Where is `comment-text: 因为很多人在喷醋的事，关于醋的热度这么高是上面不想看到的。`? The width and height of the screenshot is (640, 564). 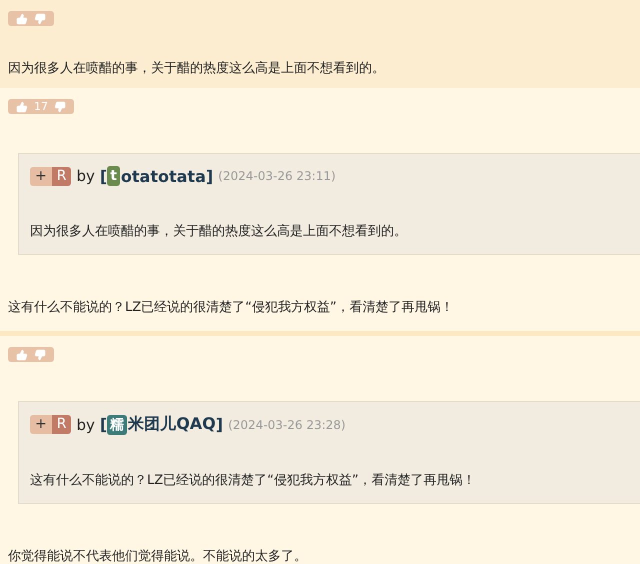
comment-text: 因为很多人在喷醋的事，关于醋的热度这么高是上面不想看到的。 is located at coordinates (197, 69).